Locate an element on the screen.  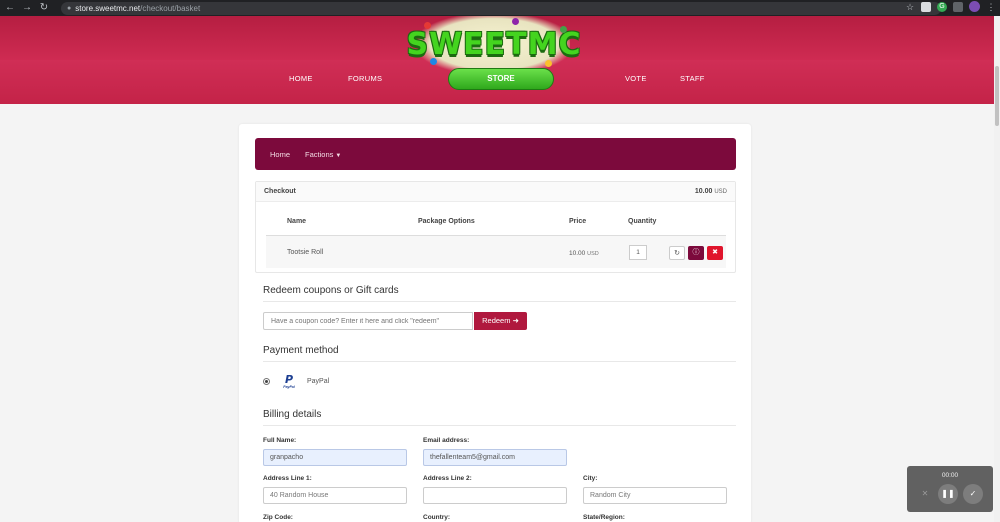
zip-code-label: Zip Code: is located at coordinates (278, 517).